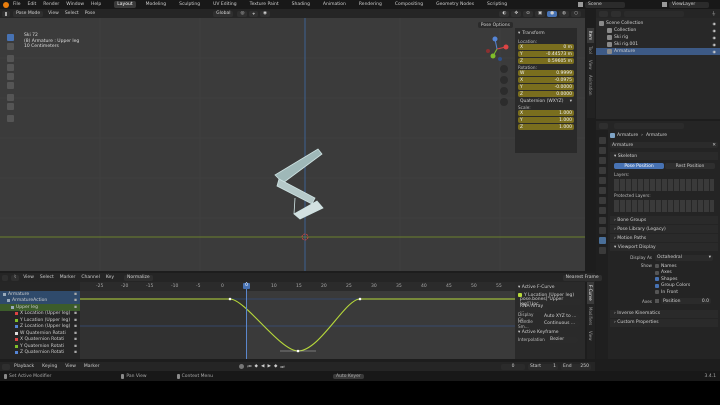 This screenshot has width=720, height=405. What do you see at coordinates (546, 47) in the screenshot?
I see `location-x-field: X 0 m` at bounding box center [546, 47].